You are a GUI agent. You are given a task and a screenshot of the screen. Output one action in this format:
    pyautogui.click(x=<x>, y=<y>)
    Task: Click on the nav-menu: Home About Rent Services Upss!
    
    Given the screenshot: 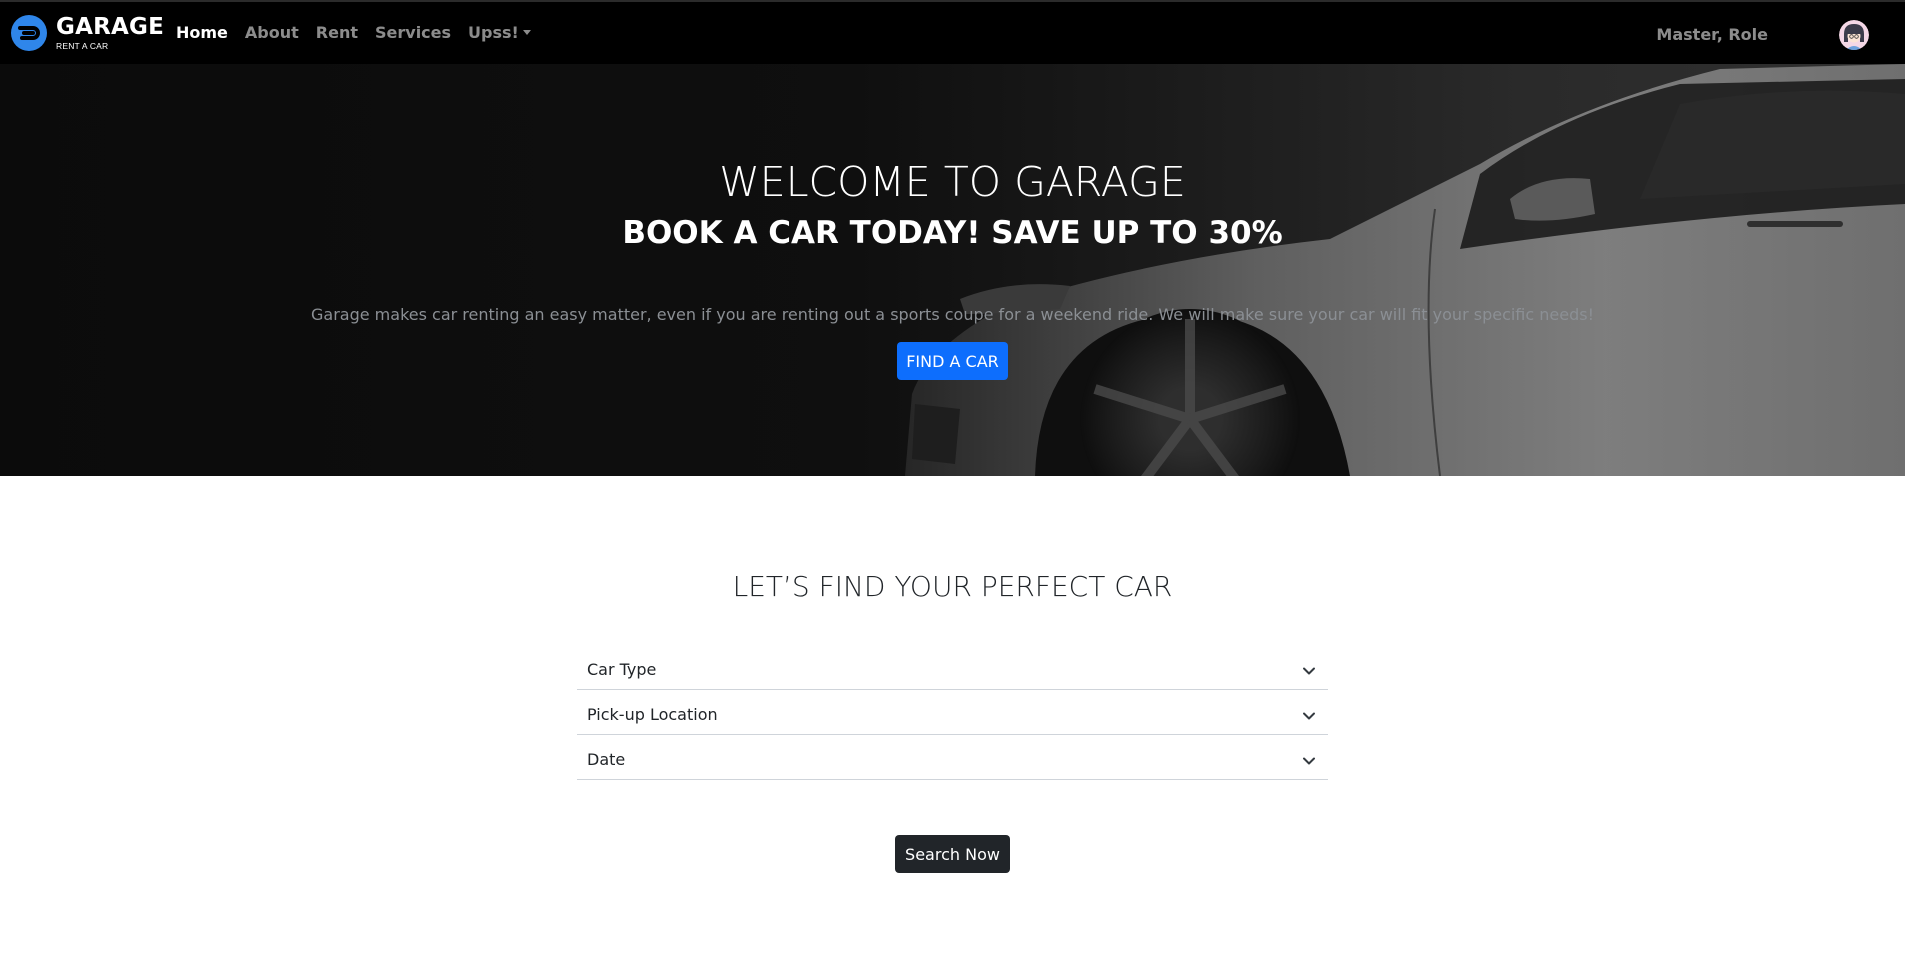 What is the action you would take?
    pyautogui.click(x=362, y=32)
    